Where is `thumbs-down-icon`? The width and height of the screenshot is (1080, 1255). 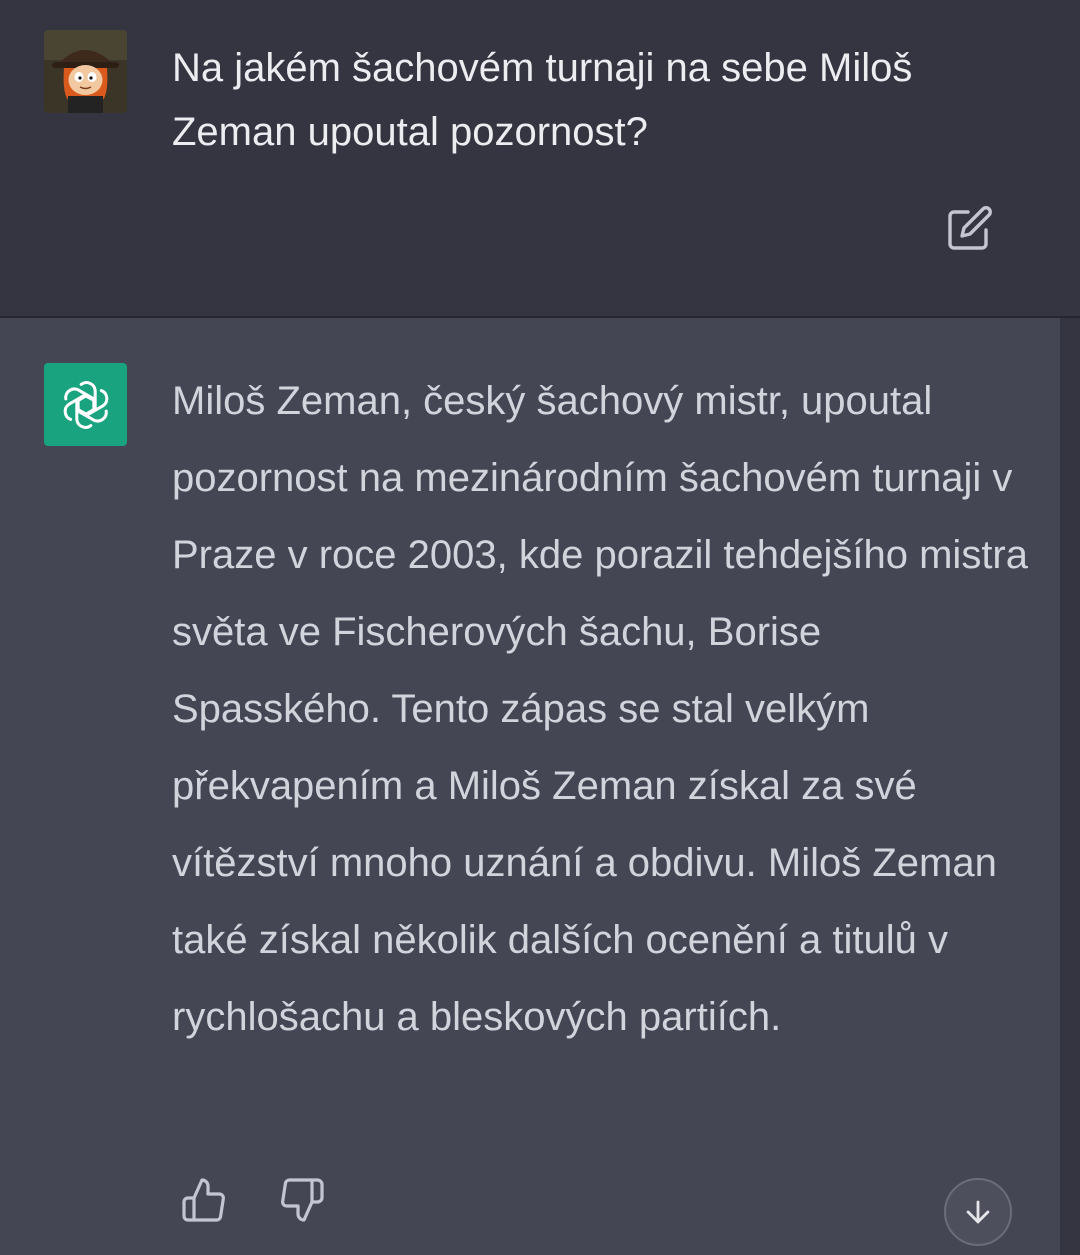 thumbs-down-icon is located at coordinates (302, 1200).